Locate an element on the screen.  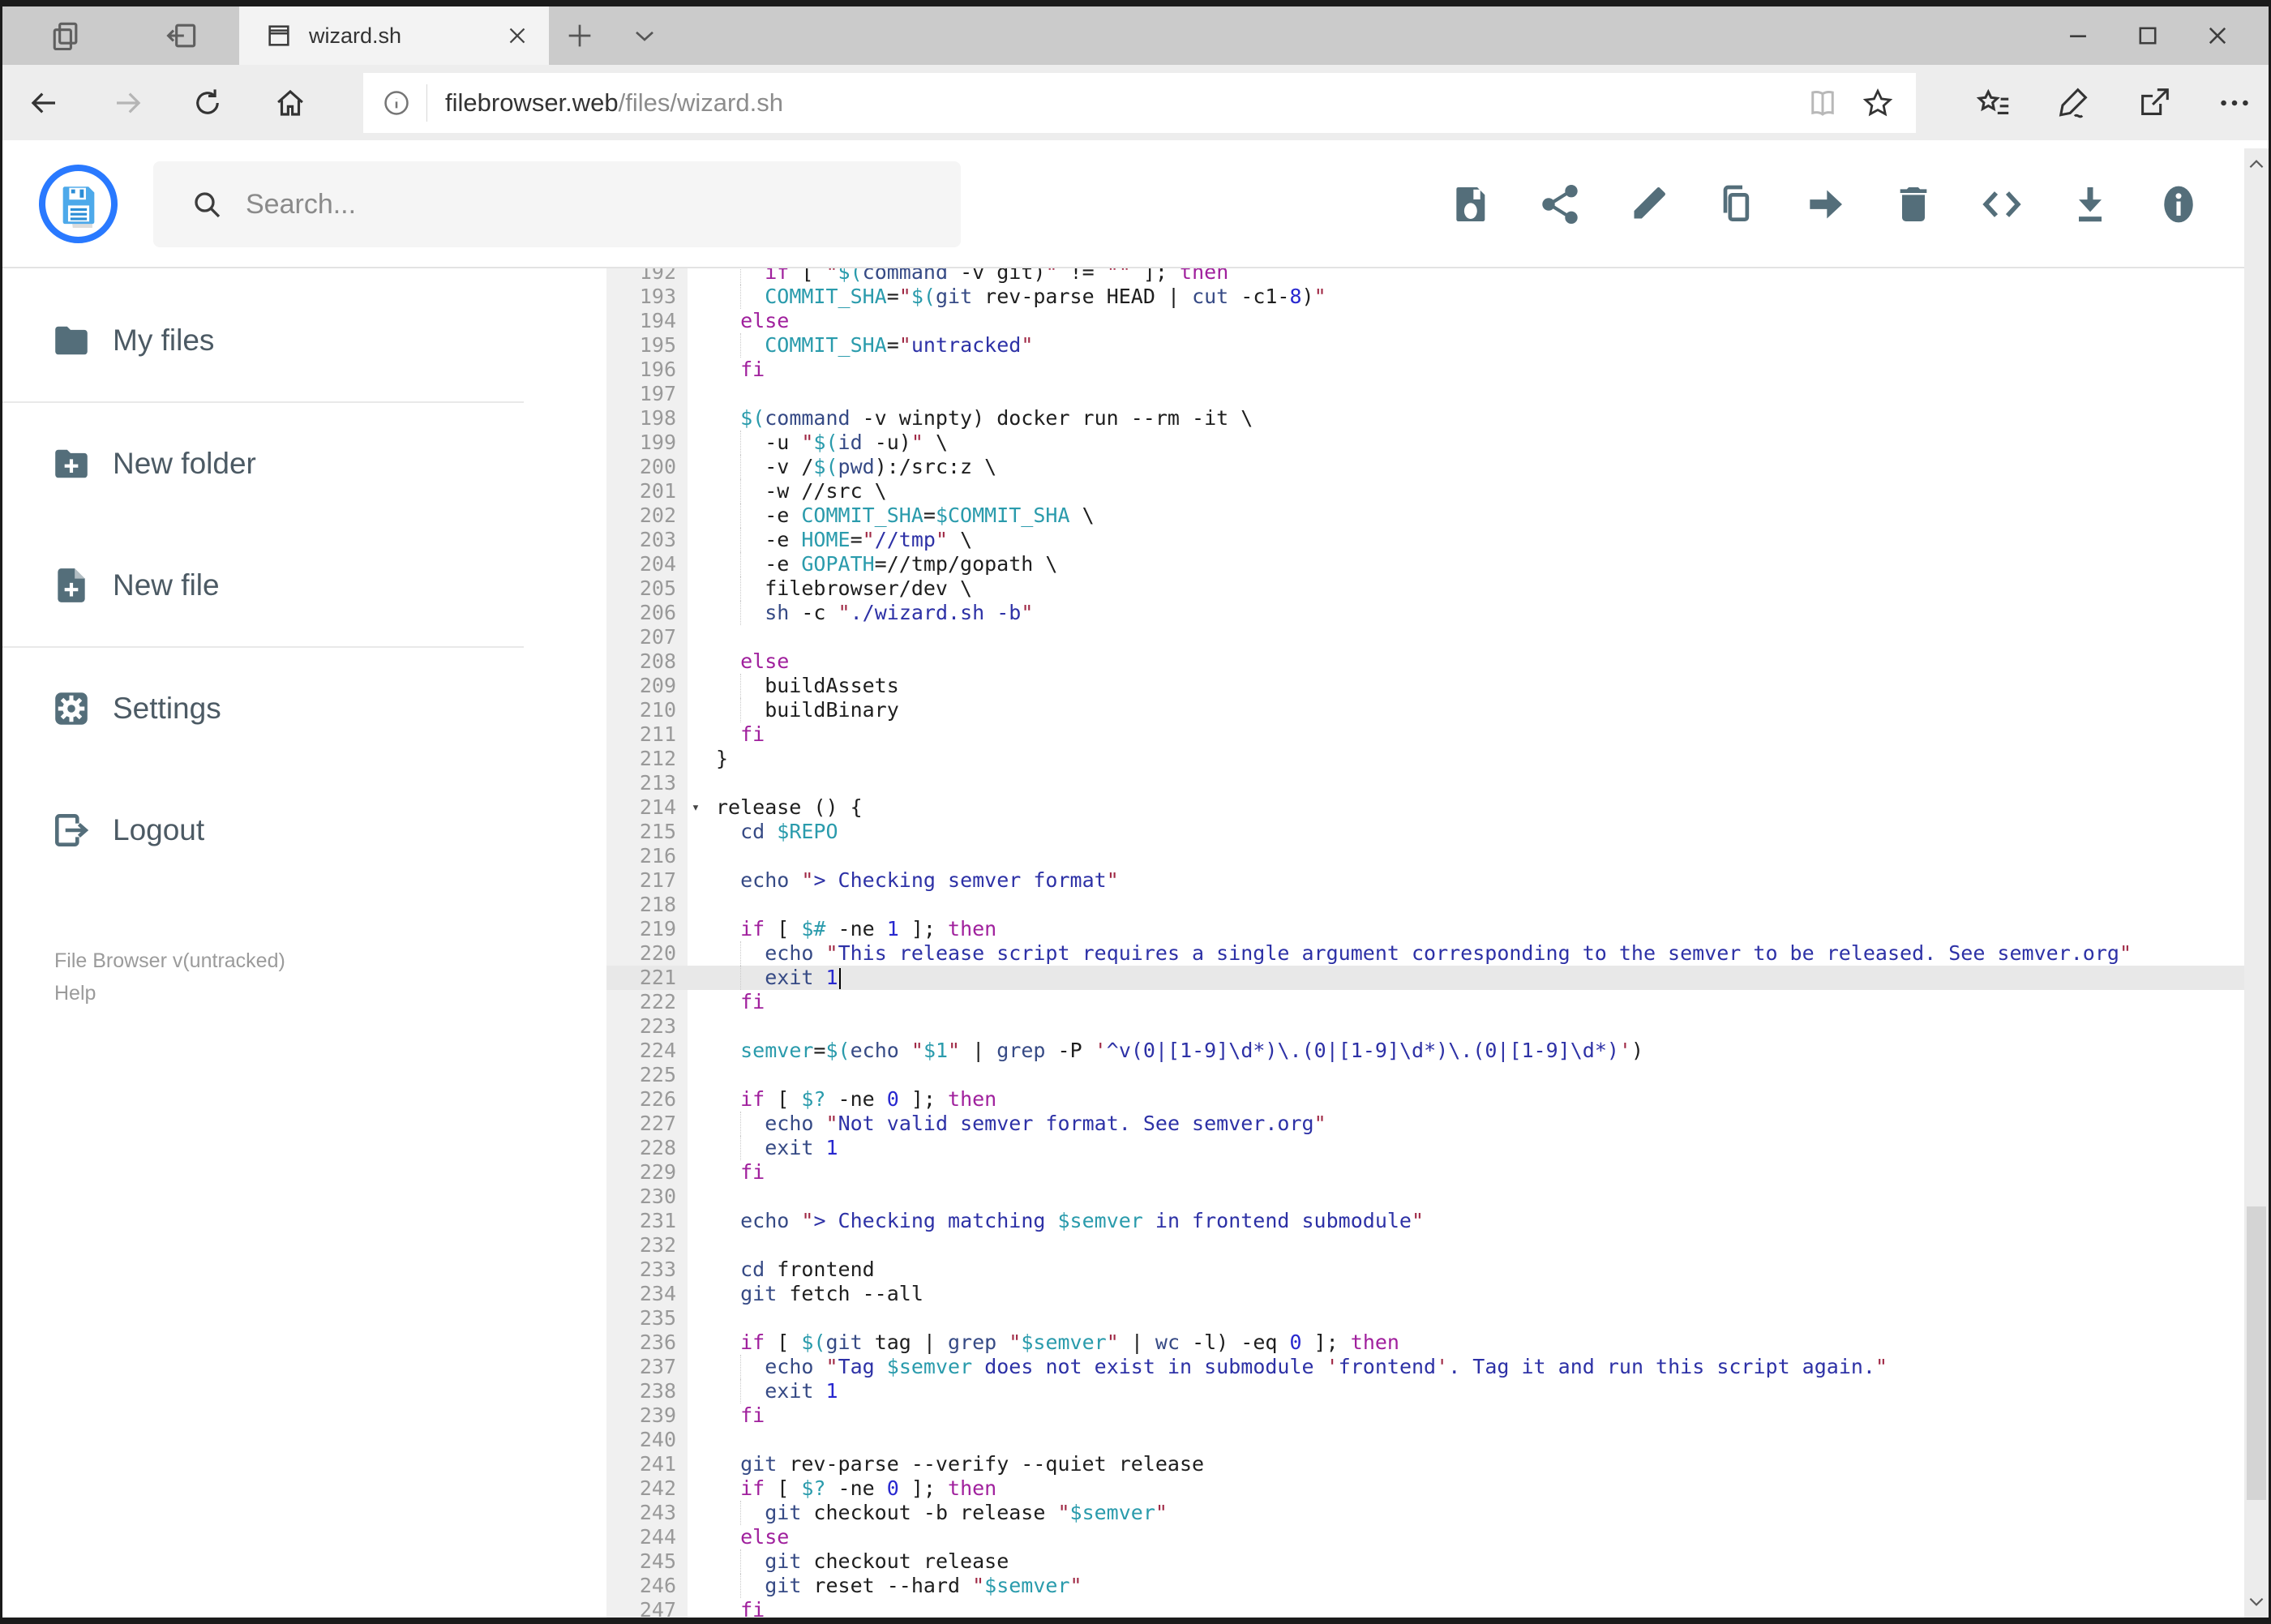
more-icon is located at coordinates (2234, 103).